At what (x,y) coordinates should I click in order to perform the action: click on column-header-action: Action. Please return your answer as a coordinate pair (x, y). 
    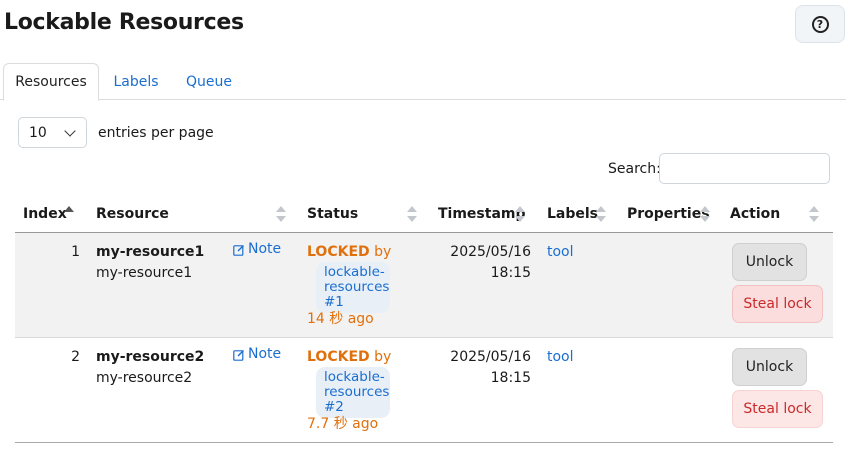
    Looking at the image, I should click on (755, 214).